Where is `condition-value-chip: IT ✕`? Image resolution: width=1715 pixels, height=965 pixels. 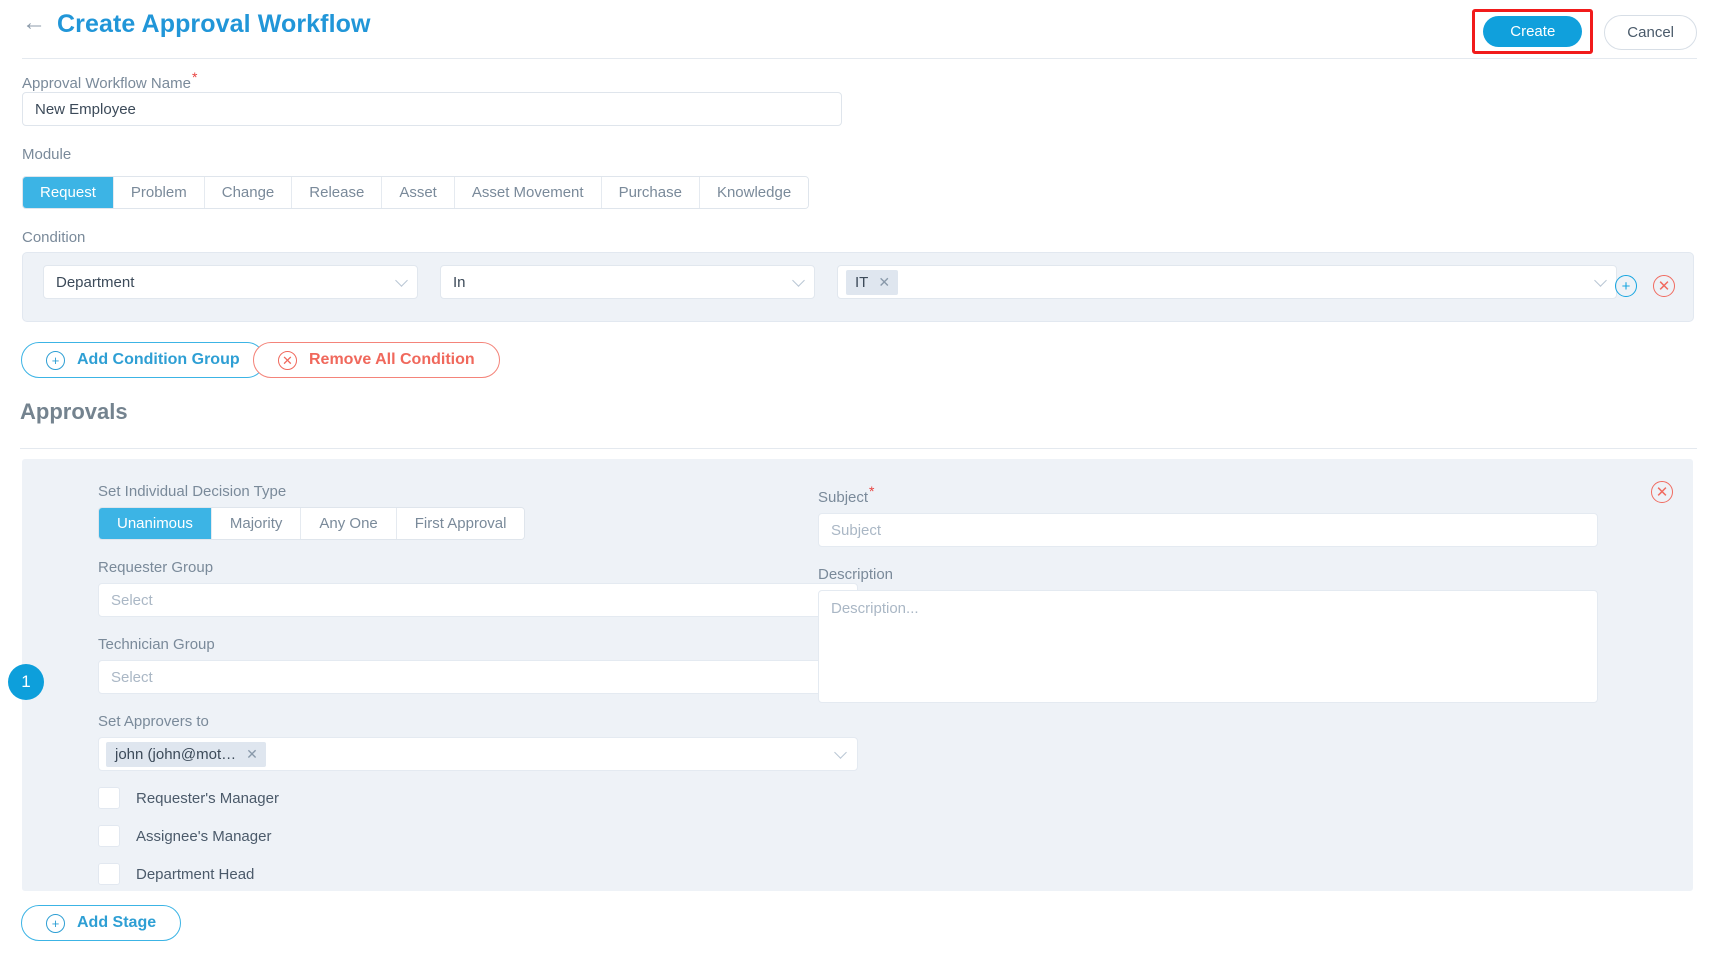
condition-value-chip: IT ✕ is located at coordinates (872, 282).